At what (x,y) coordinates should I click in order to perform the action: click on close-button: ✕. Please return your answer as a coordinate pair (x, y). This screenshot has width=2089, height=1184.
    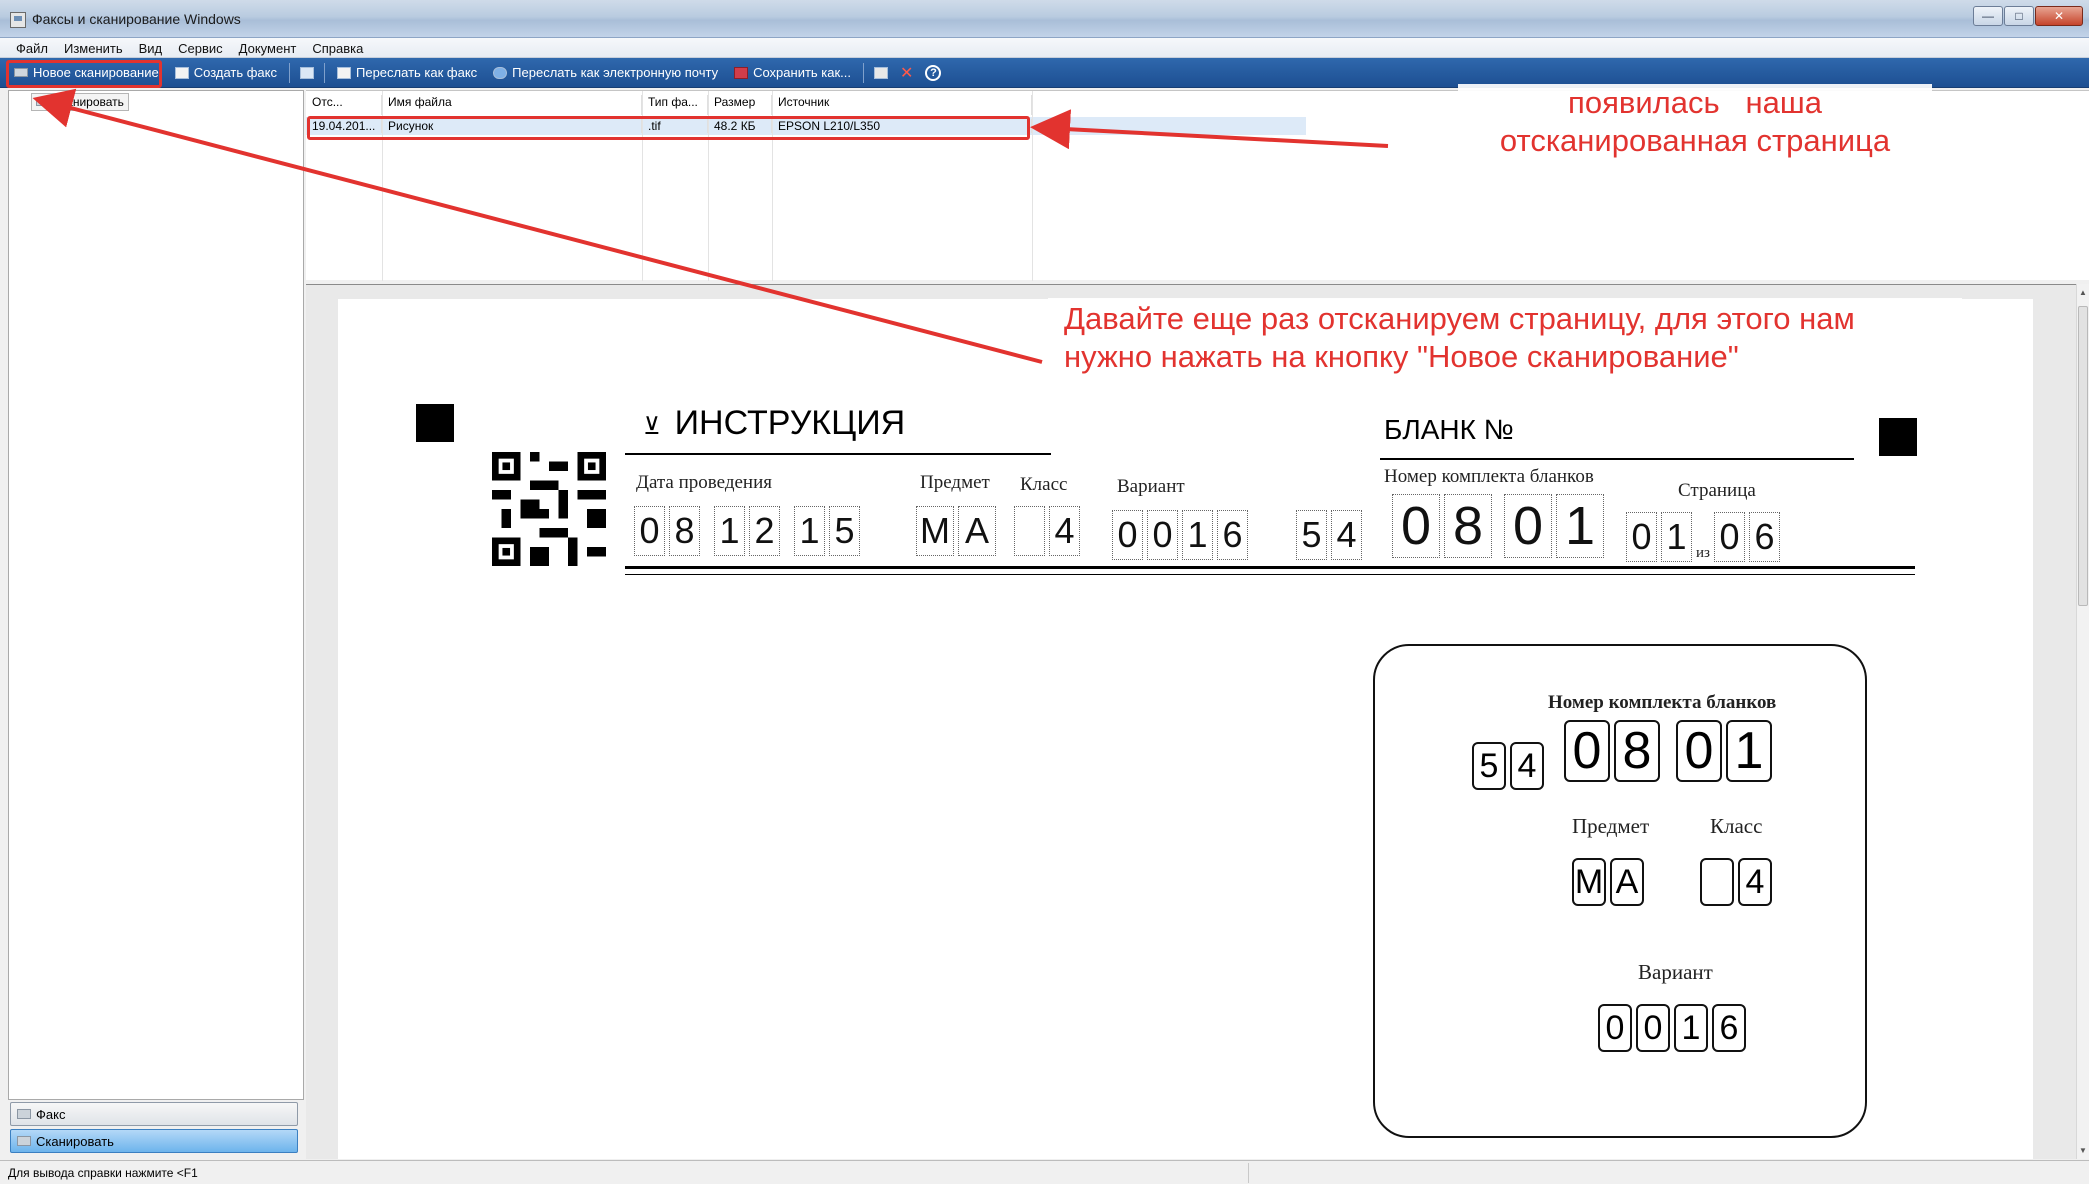
    Looking at the image, I should click on (2059, 16).